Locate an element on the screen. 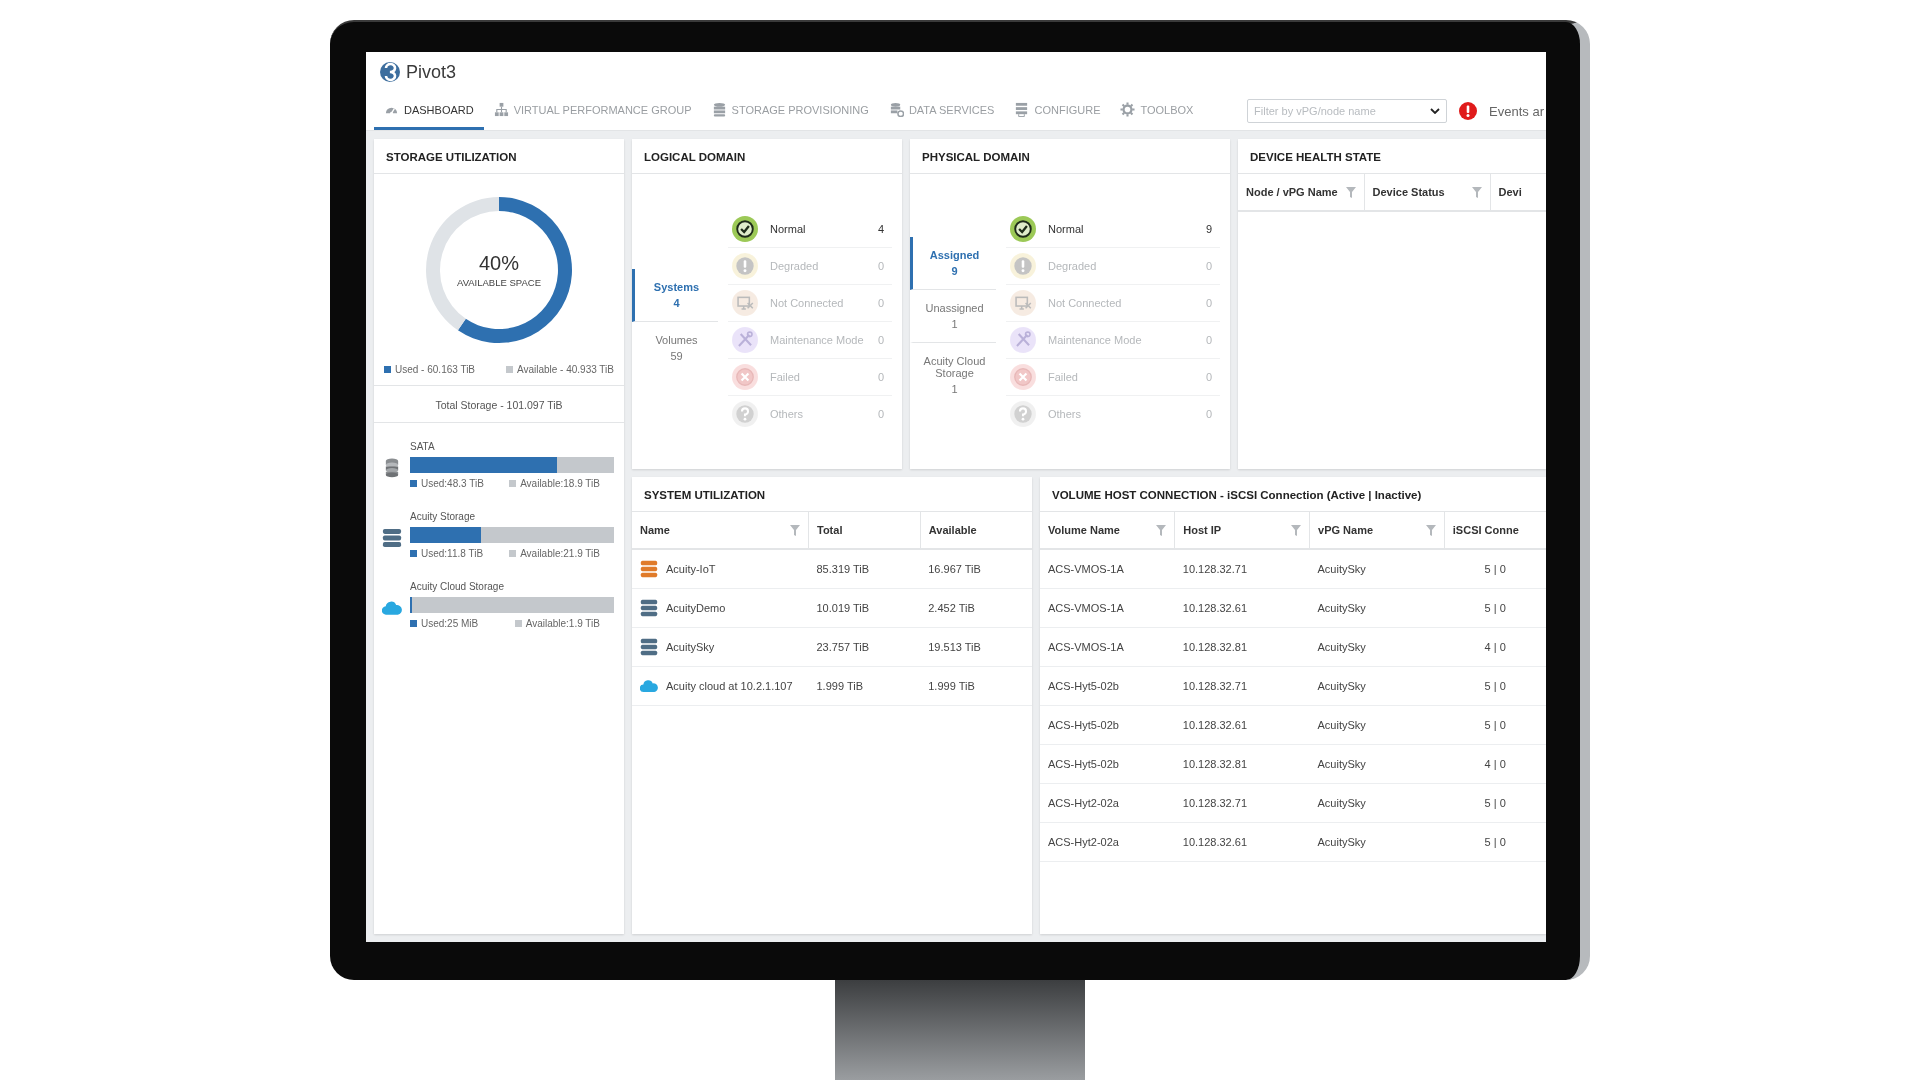 The height and width of the screenshot is (1080, 1920). alert-icon is located at coordinates (1468, 111).